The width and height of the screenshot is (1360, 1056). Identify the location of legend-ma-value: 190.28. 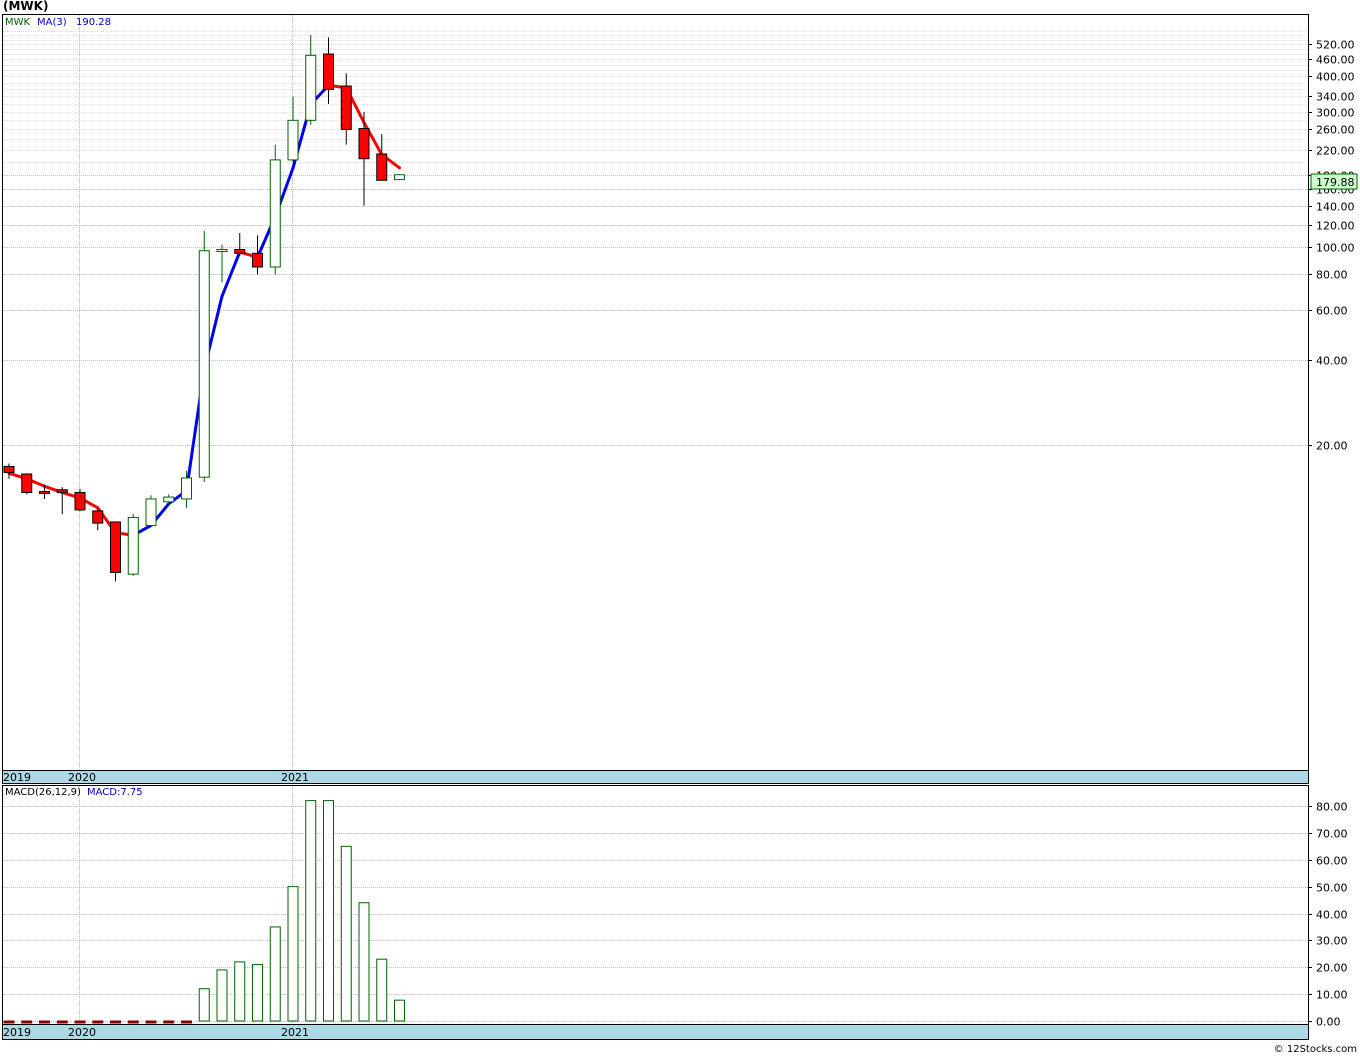
(93, 22).